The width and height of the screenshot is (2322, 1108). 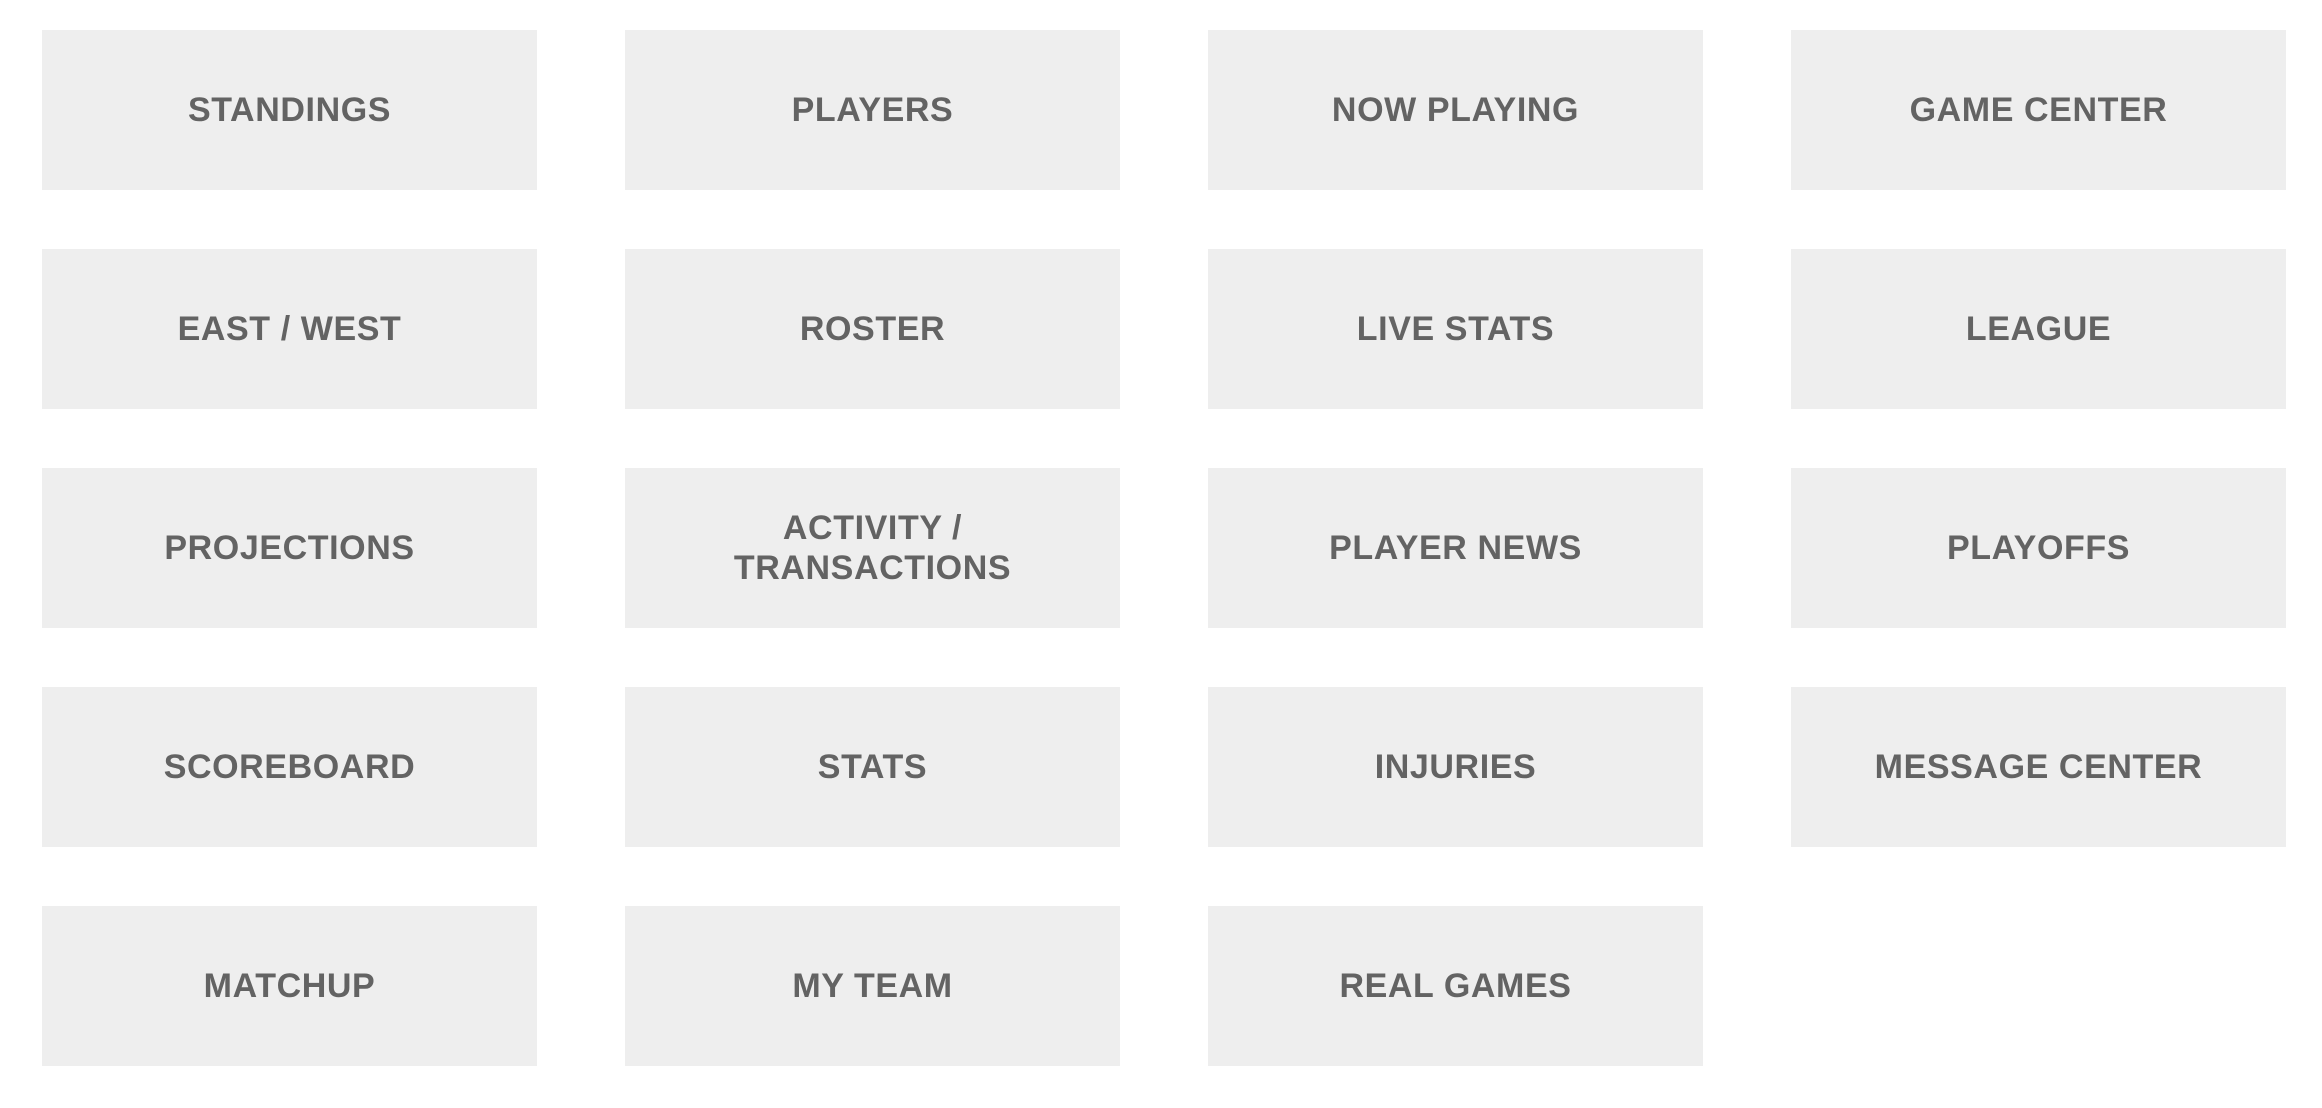 I want to click on tile-now-playing: NOW PLAYING, so click(x=1455, y=110).